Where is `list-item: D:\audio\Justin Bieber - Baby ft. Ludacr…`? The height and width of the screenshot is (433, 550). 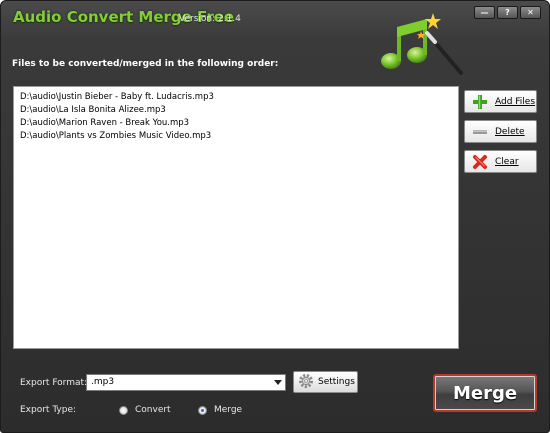
list-item: D:\audio\Justin Bieber - Baby ft. Ludacr… is located at coordinates (117, 97).